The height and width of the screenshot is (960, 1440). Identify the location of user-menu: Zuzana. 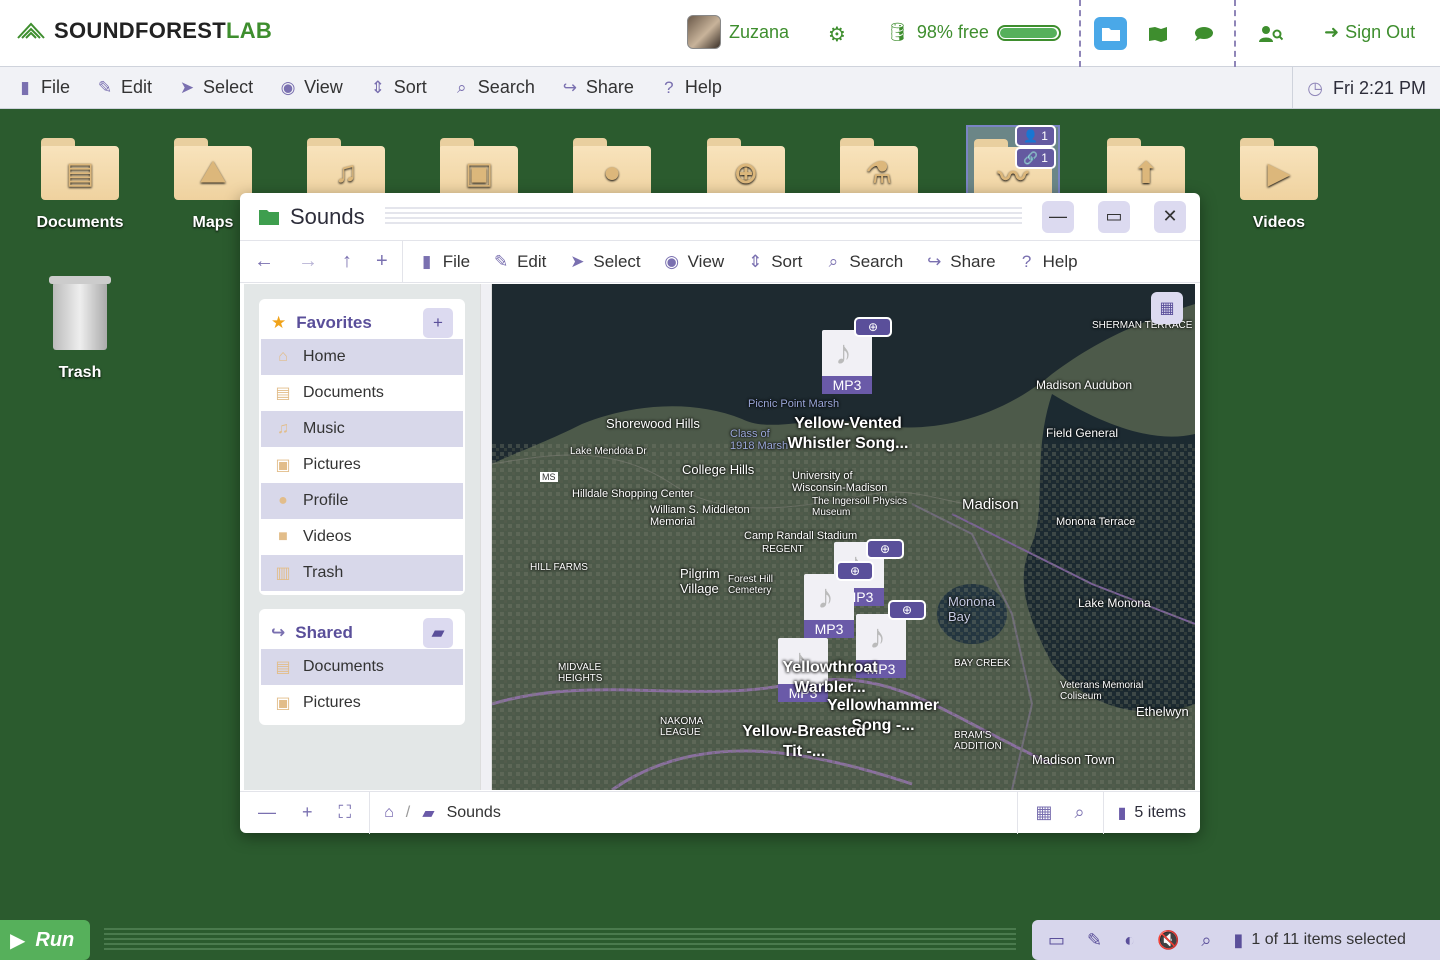
(738, 32).